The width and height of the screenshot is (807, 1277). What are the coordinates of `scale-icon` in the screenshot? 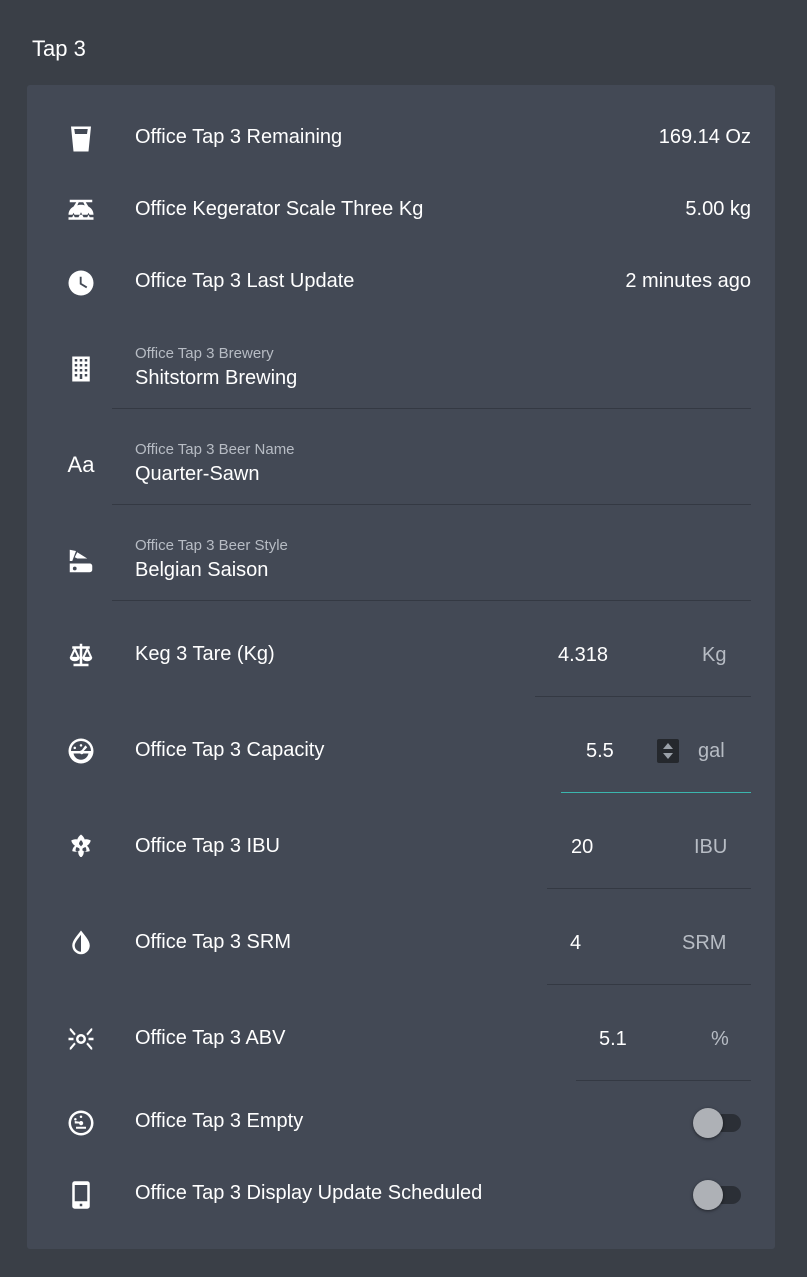 It's located at (81, 211).